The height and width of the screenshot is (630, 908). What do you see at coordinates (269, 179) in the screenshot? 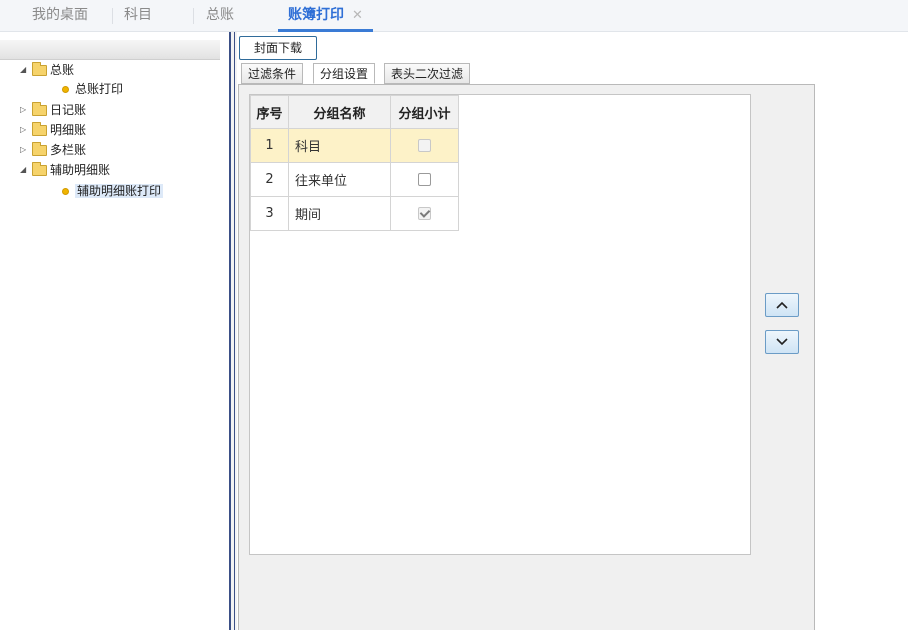
I see `row-seq: 2` at bounding box center [269, 179].